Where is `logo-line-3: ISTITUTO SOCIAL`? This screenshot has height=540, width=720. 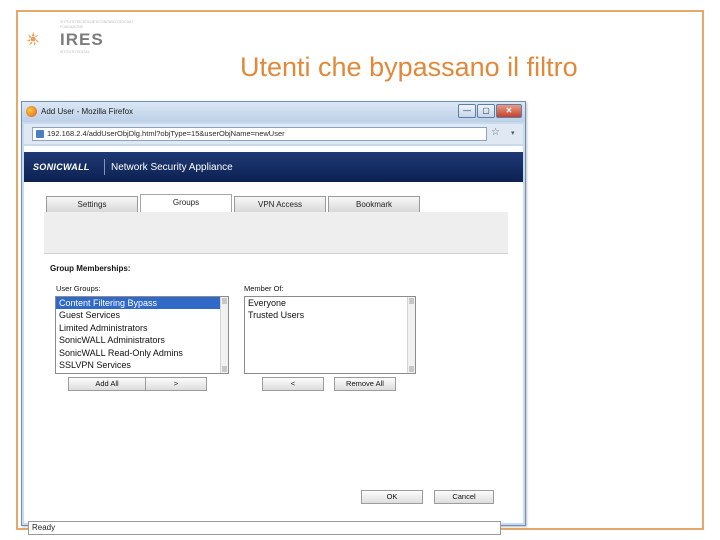
logo-line-3: ISTITUTO SOCIAL is located at coordinates (75, 52).